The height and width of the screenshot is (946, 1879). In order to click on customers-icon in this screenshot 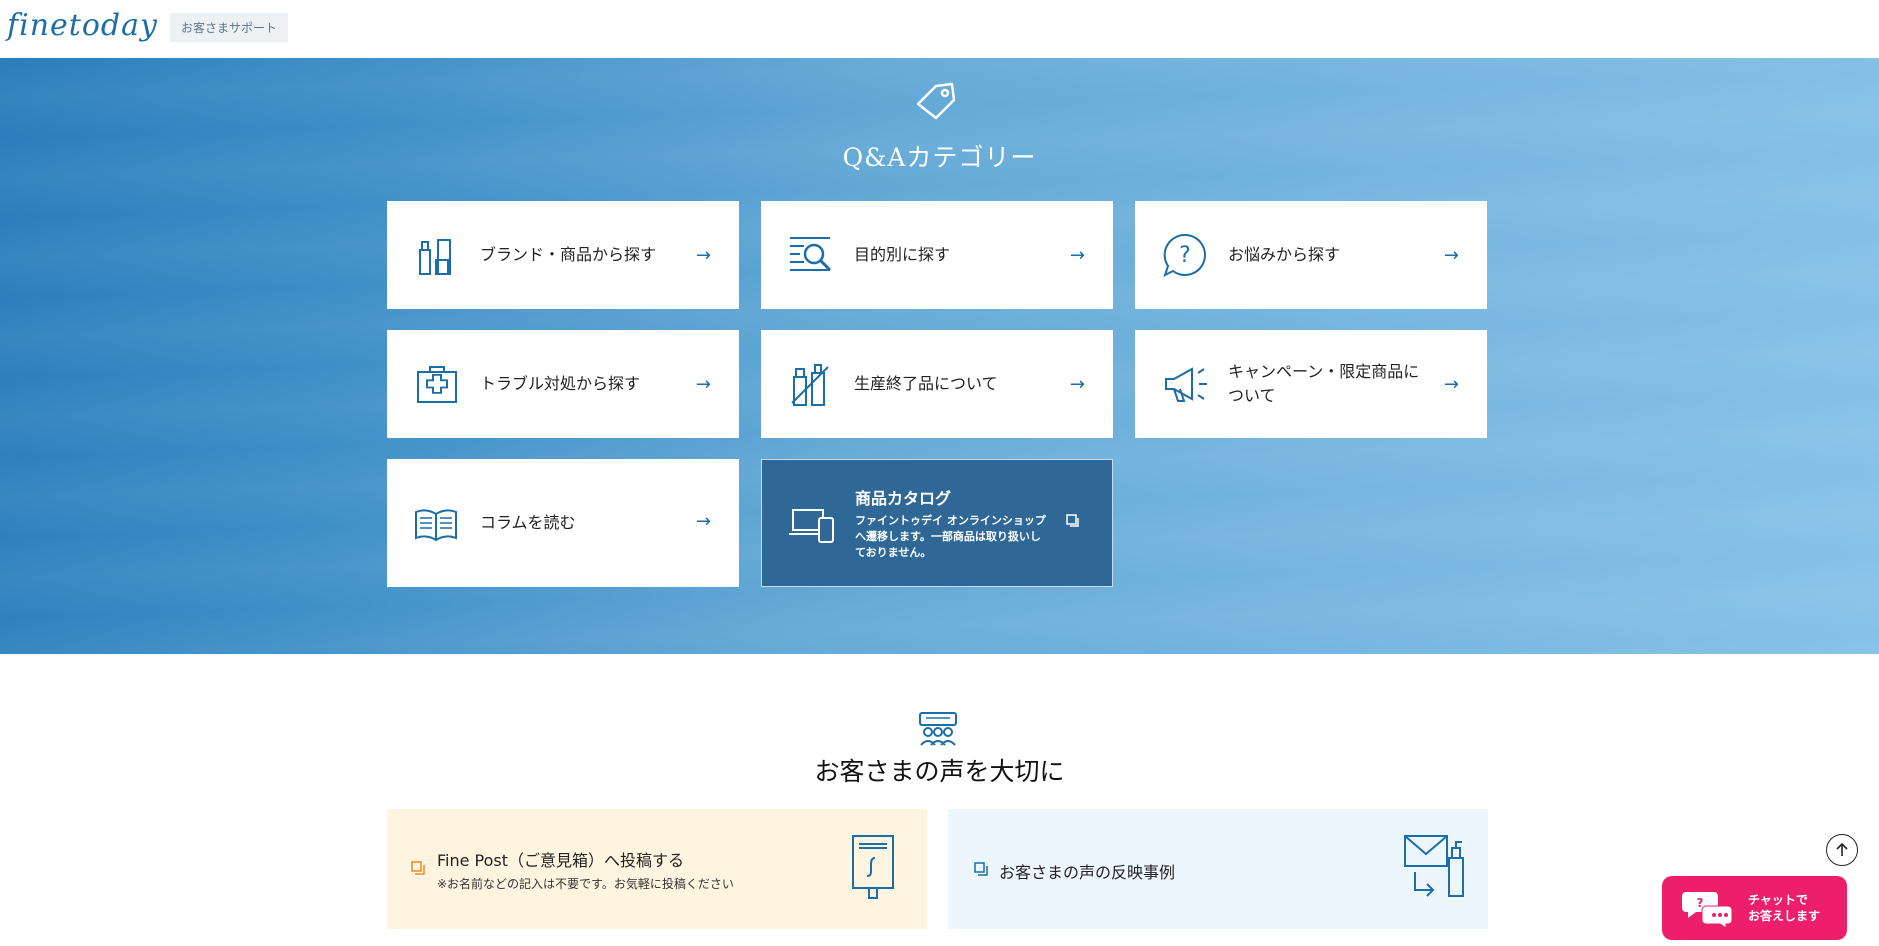, I will do `click(938, 729)`.